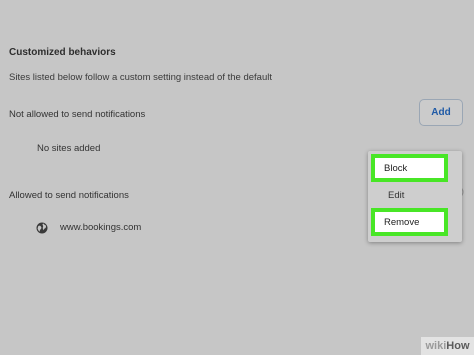  I want to click on watermark-how: How, so click(458, 346).